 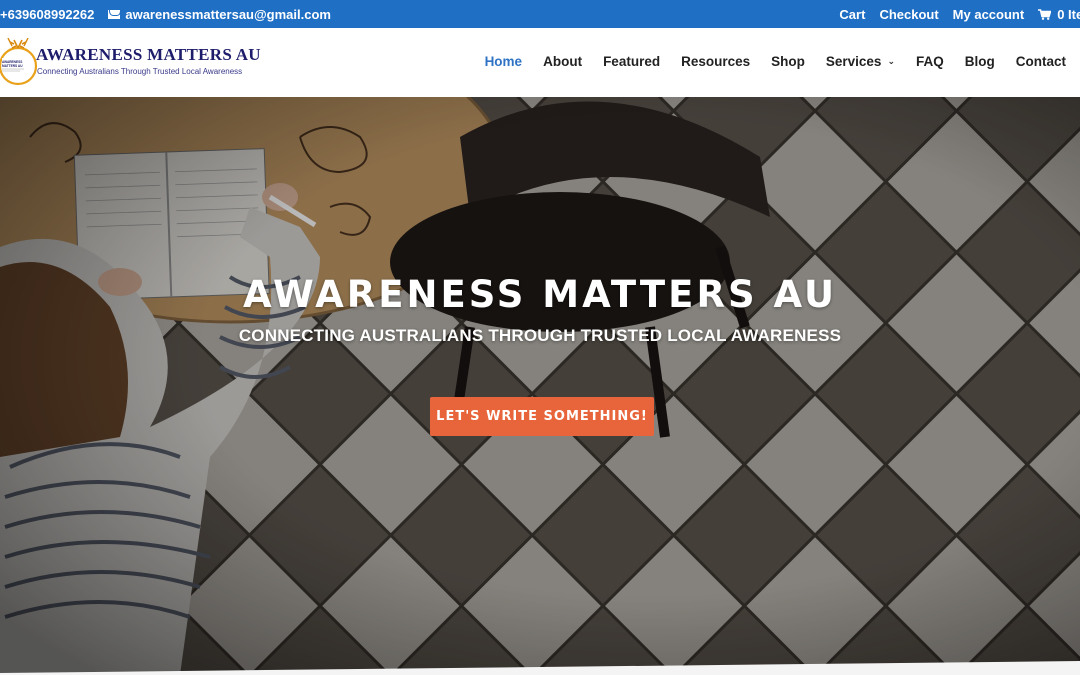 What do you see at coordinates (1045, 14) in the screenshot?
I see `shopping-cart-icon` at bounding box center [1045, 14].